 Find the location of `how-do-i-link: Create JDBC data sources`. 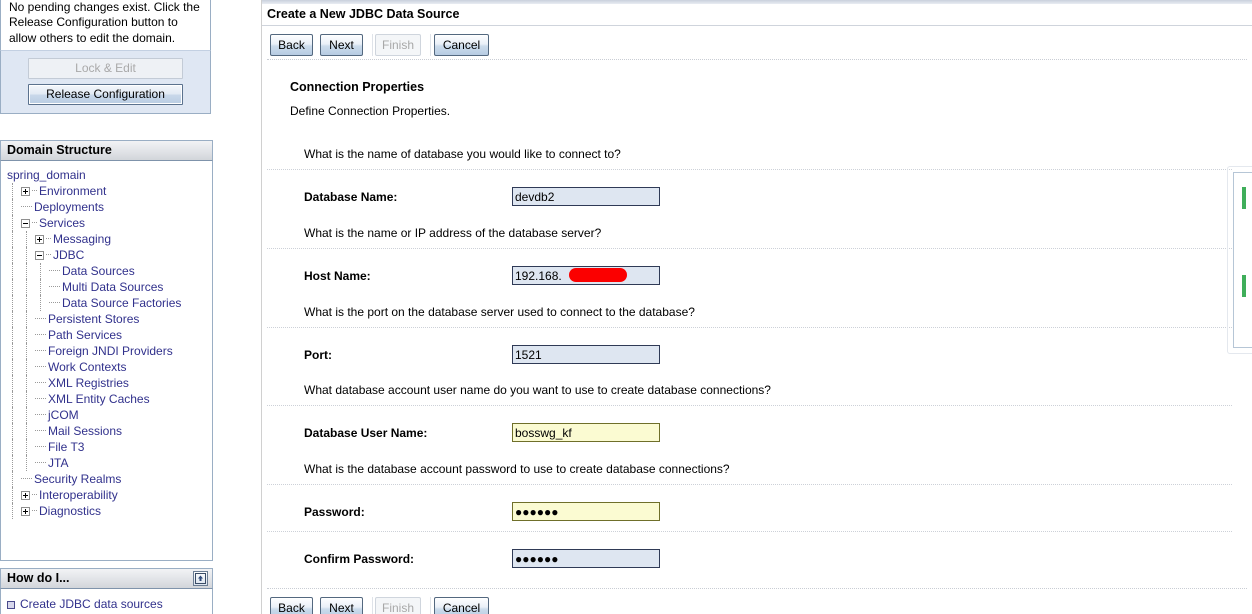

how-do-i-link: Create JDBC data sources is located at coordinates (91, 604).